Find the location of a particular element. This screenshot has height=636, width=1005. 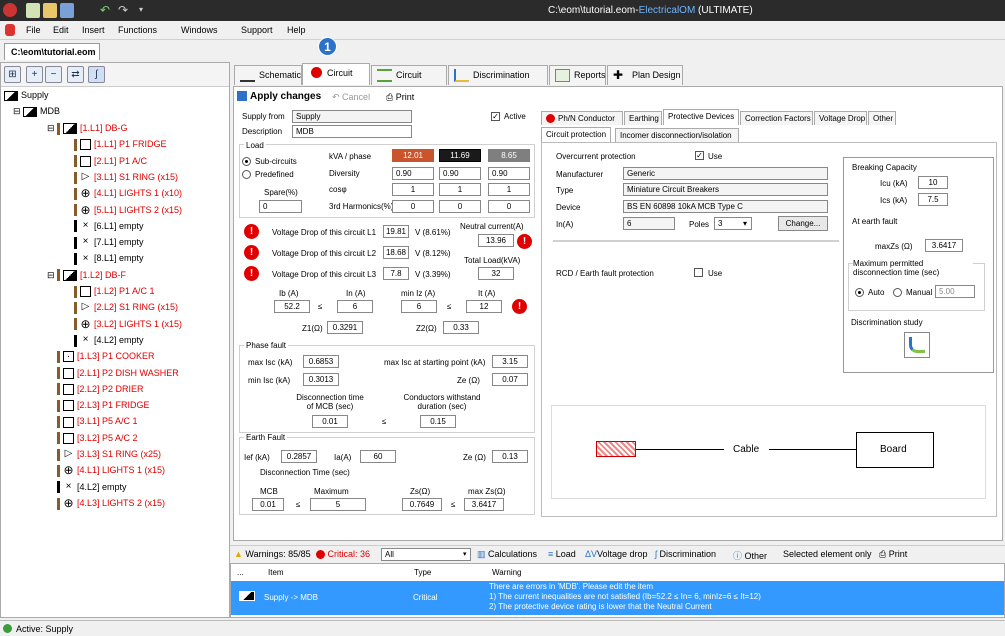

tree-node: [2.L1] P1 A/C is located at coordinates (105, 161).